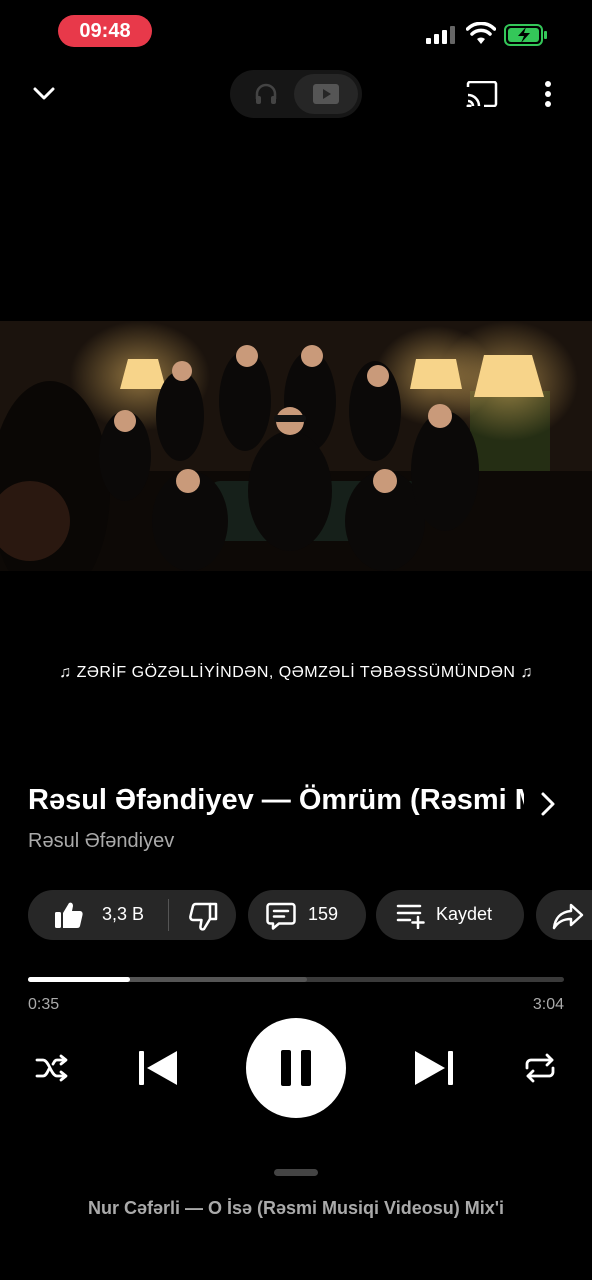  Describe the element at coordinates (79, 979) in the screenshot. I see `played-bar` at that location.